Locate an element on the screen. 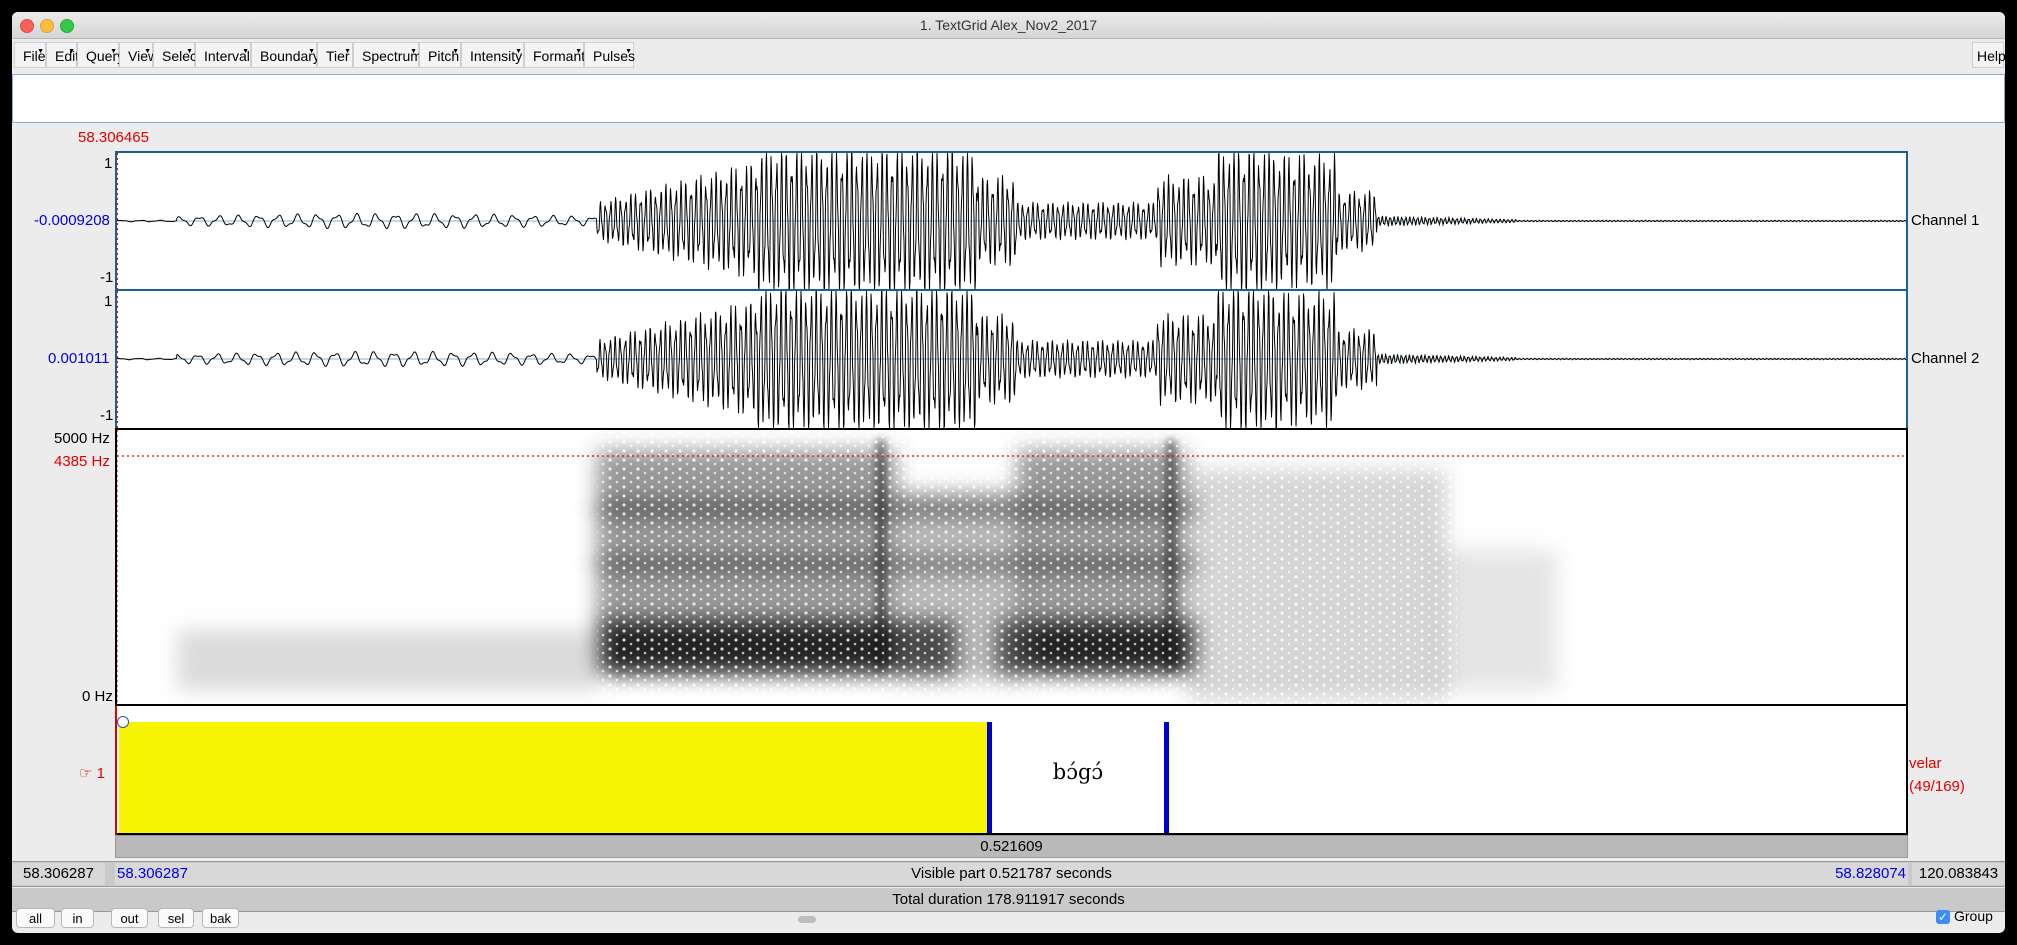 The width and height of the screenshot is (2017, 945). menu-spectrum: Spectrum ▼ is located at coordinates (387, 55).